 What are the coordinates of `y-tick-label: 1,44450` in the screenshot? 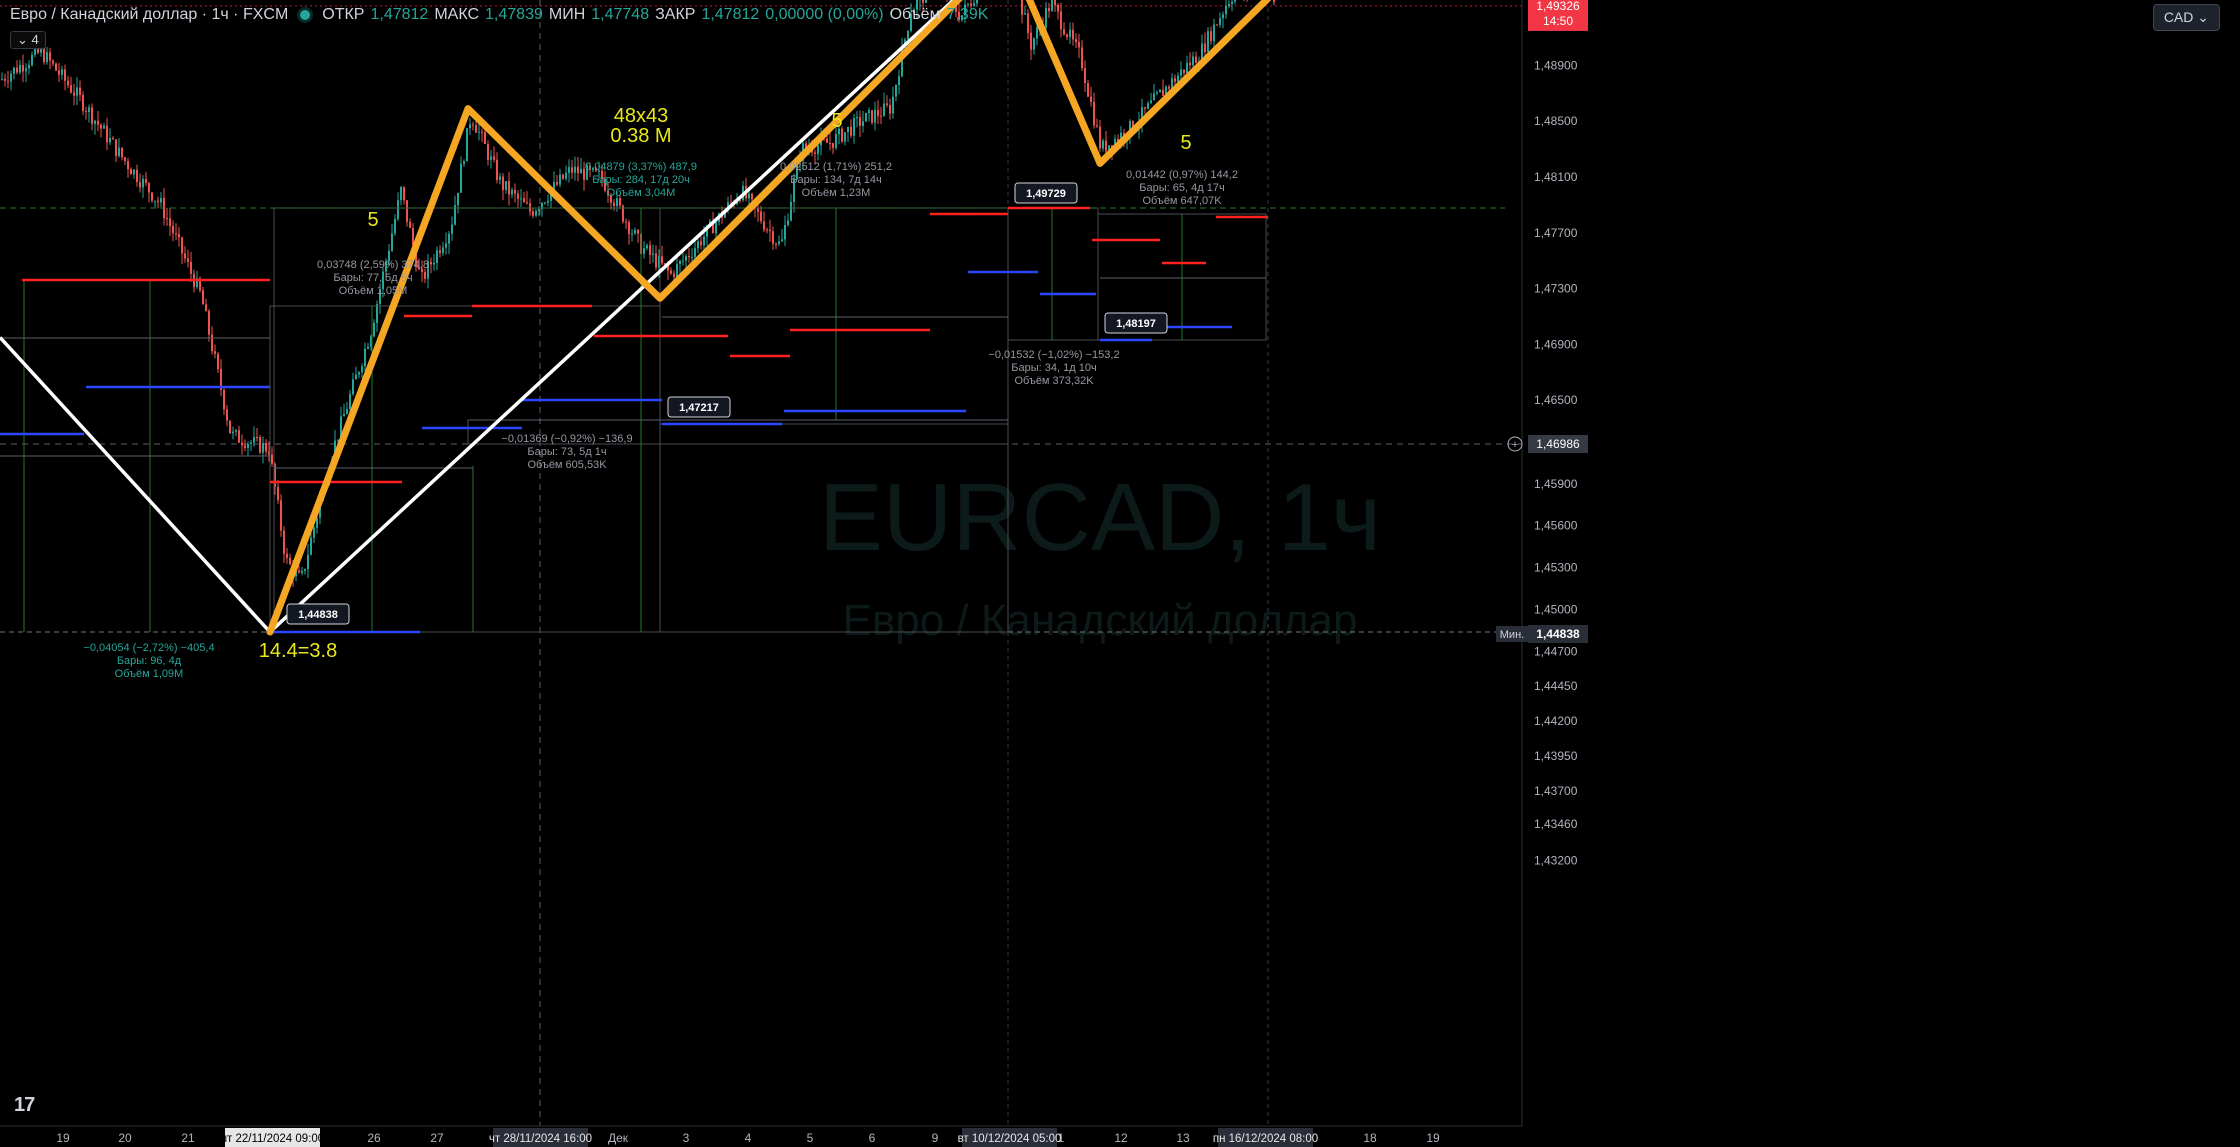 It's located at (1556, 686).